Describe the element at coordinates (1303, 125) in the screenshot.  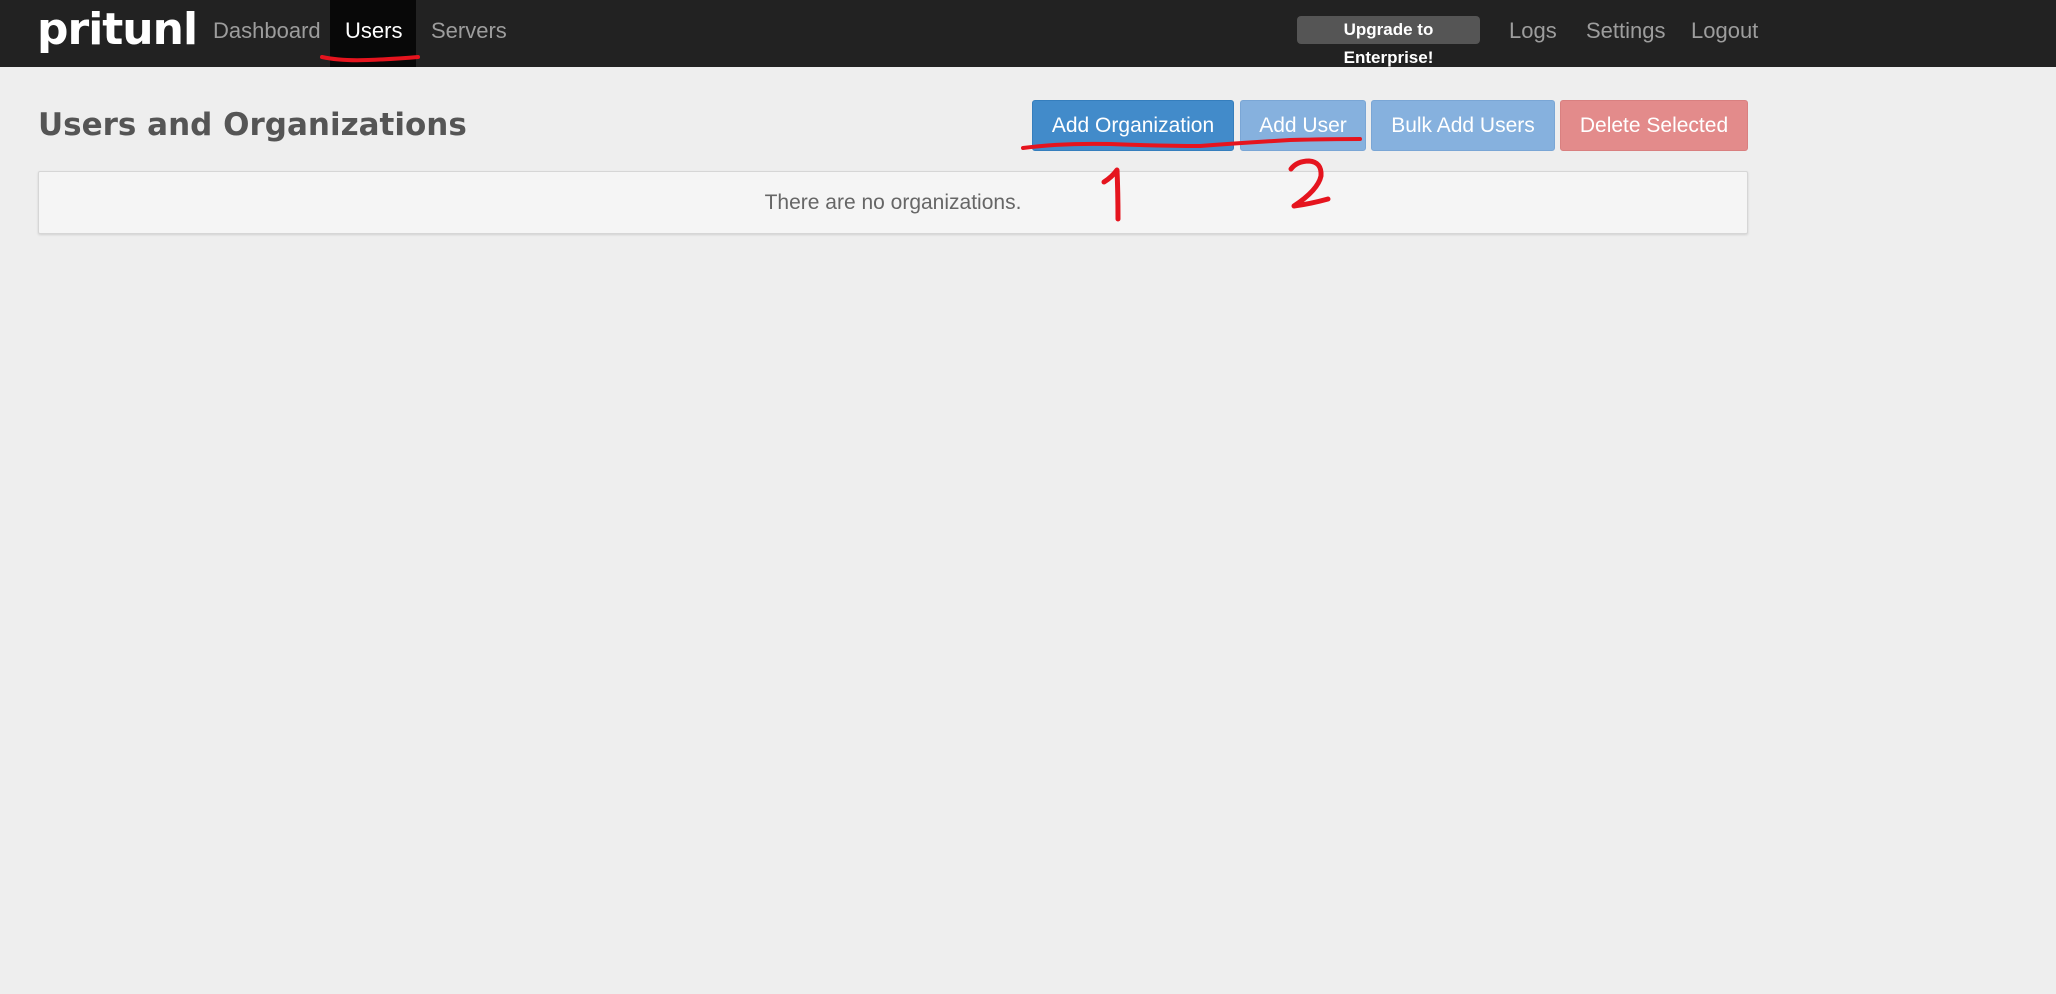
I see `add-user-button: Add User` at that location.